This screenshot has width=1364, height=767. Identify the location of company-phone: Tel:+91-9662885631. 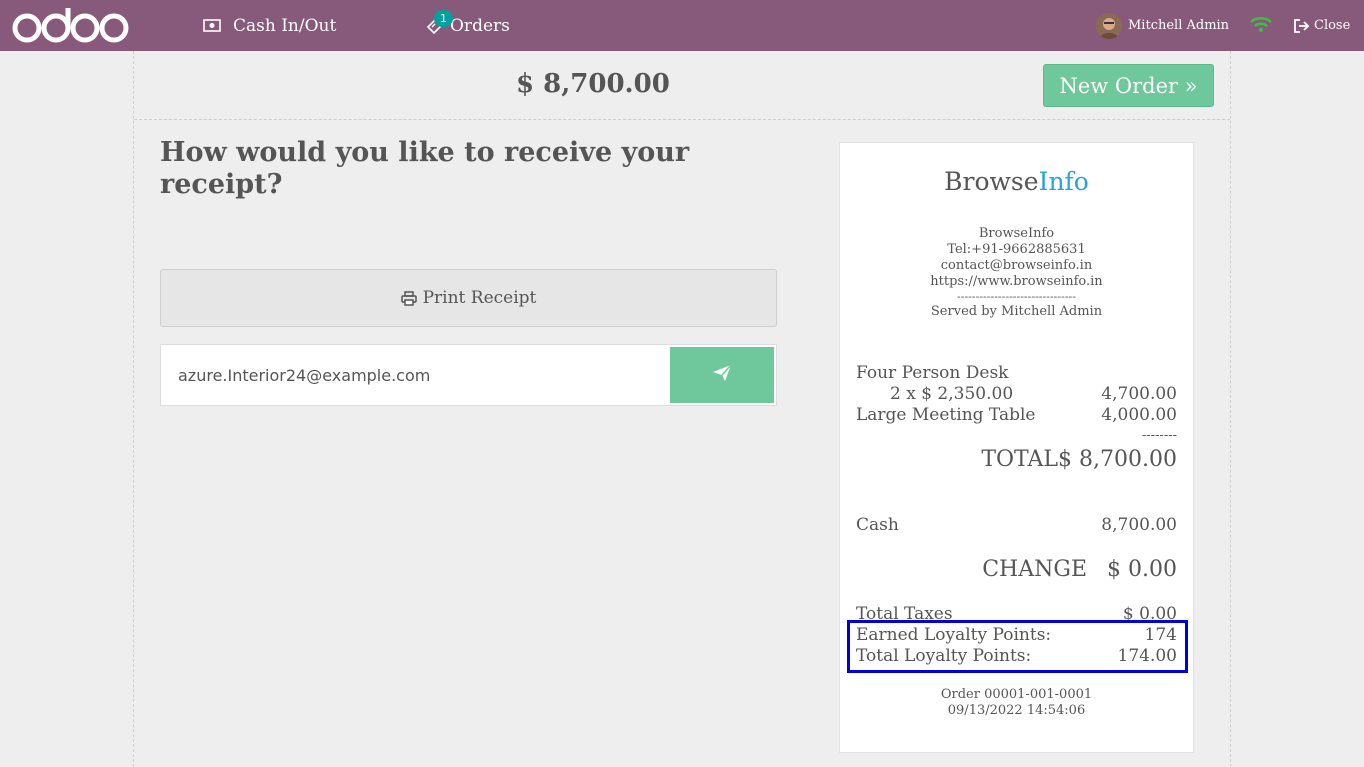
(1016, 249).